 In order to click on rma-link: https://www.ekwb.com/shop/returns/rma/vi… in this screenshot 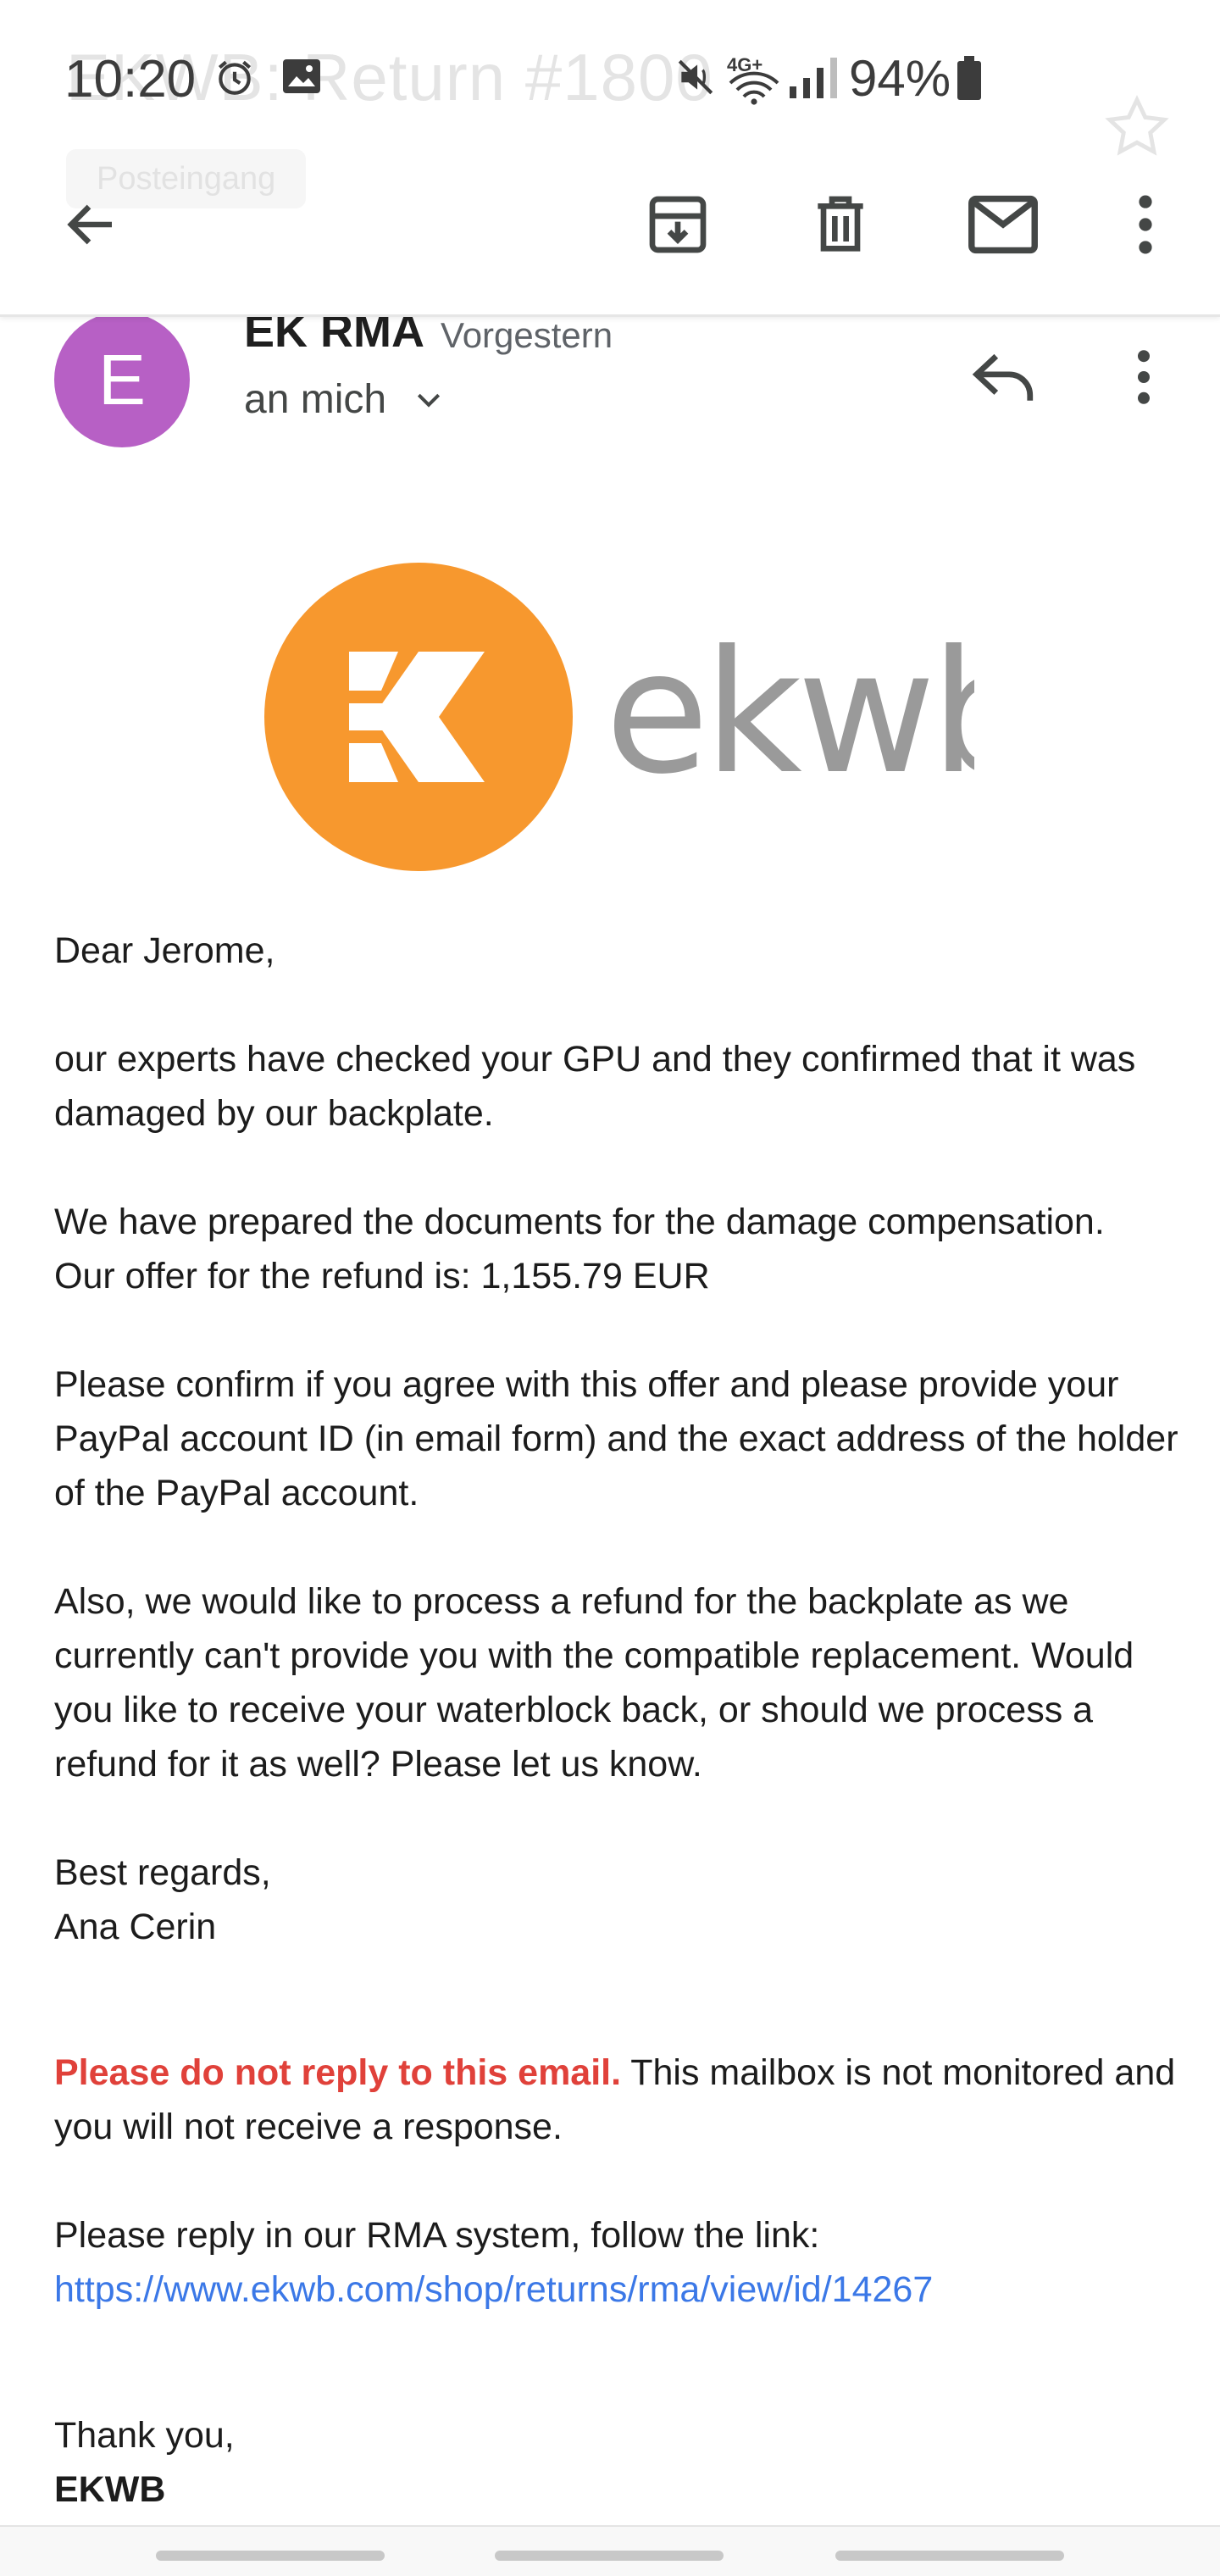, I will do `click(493, 2289)`.